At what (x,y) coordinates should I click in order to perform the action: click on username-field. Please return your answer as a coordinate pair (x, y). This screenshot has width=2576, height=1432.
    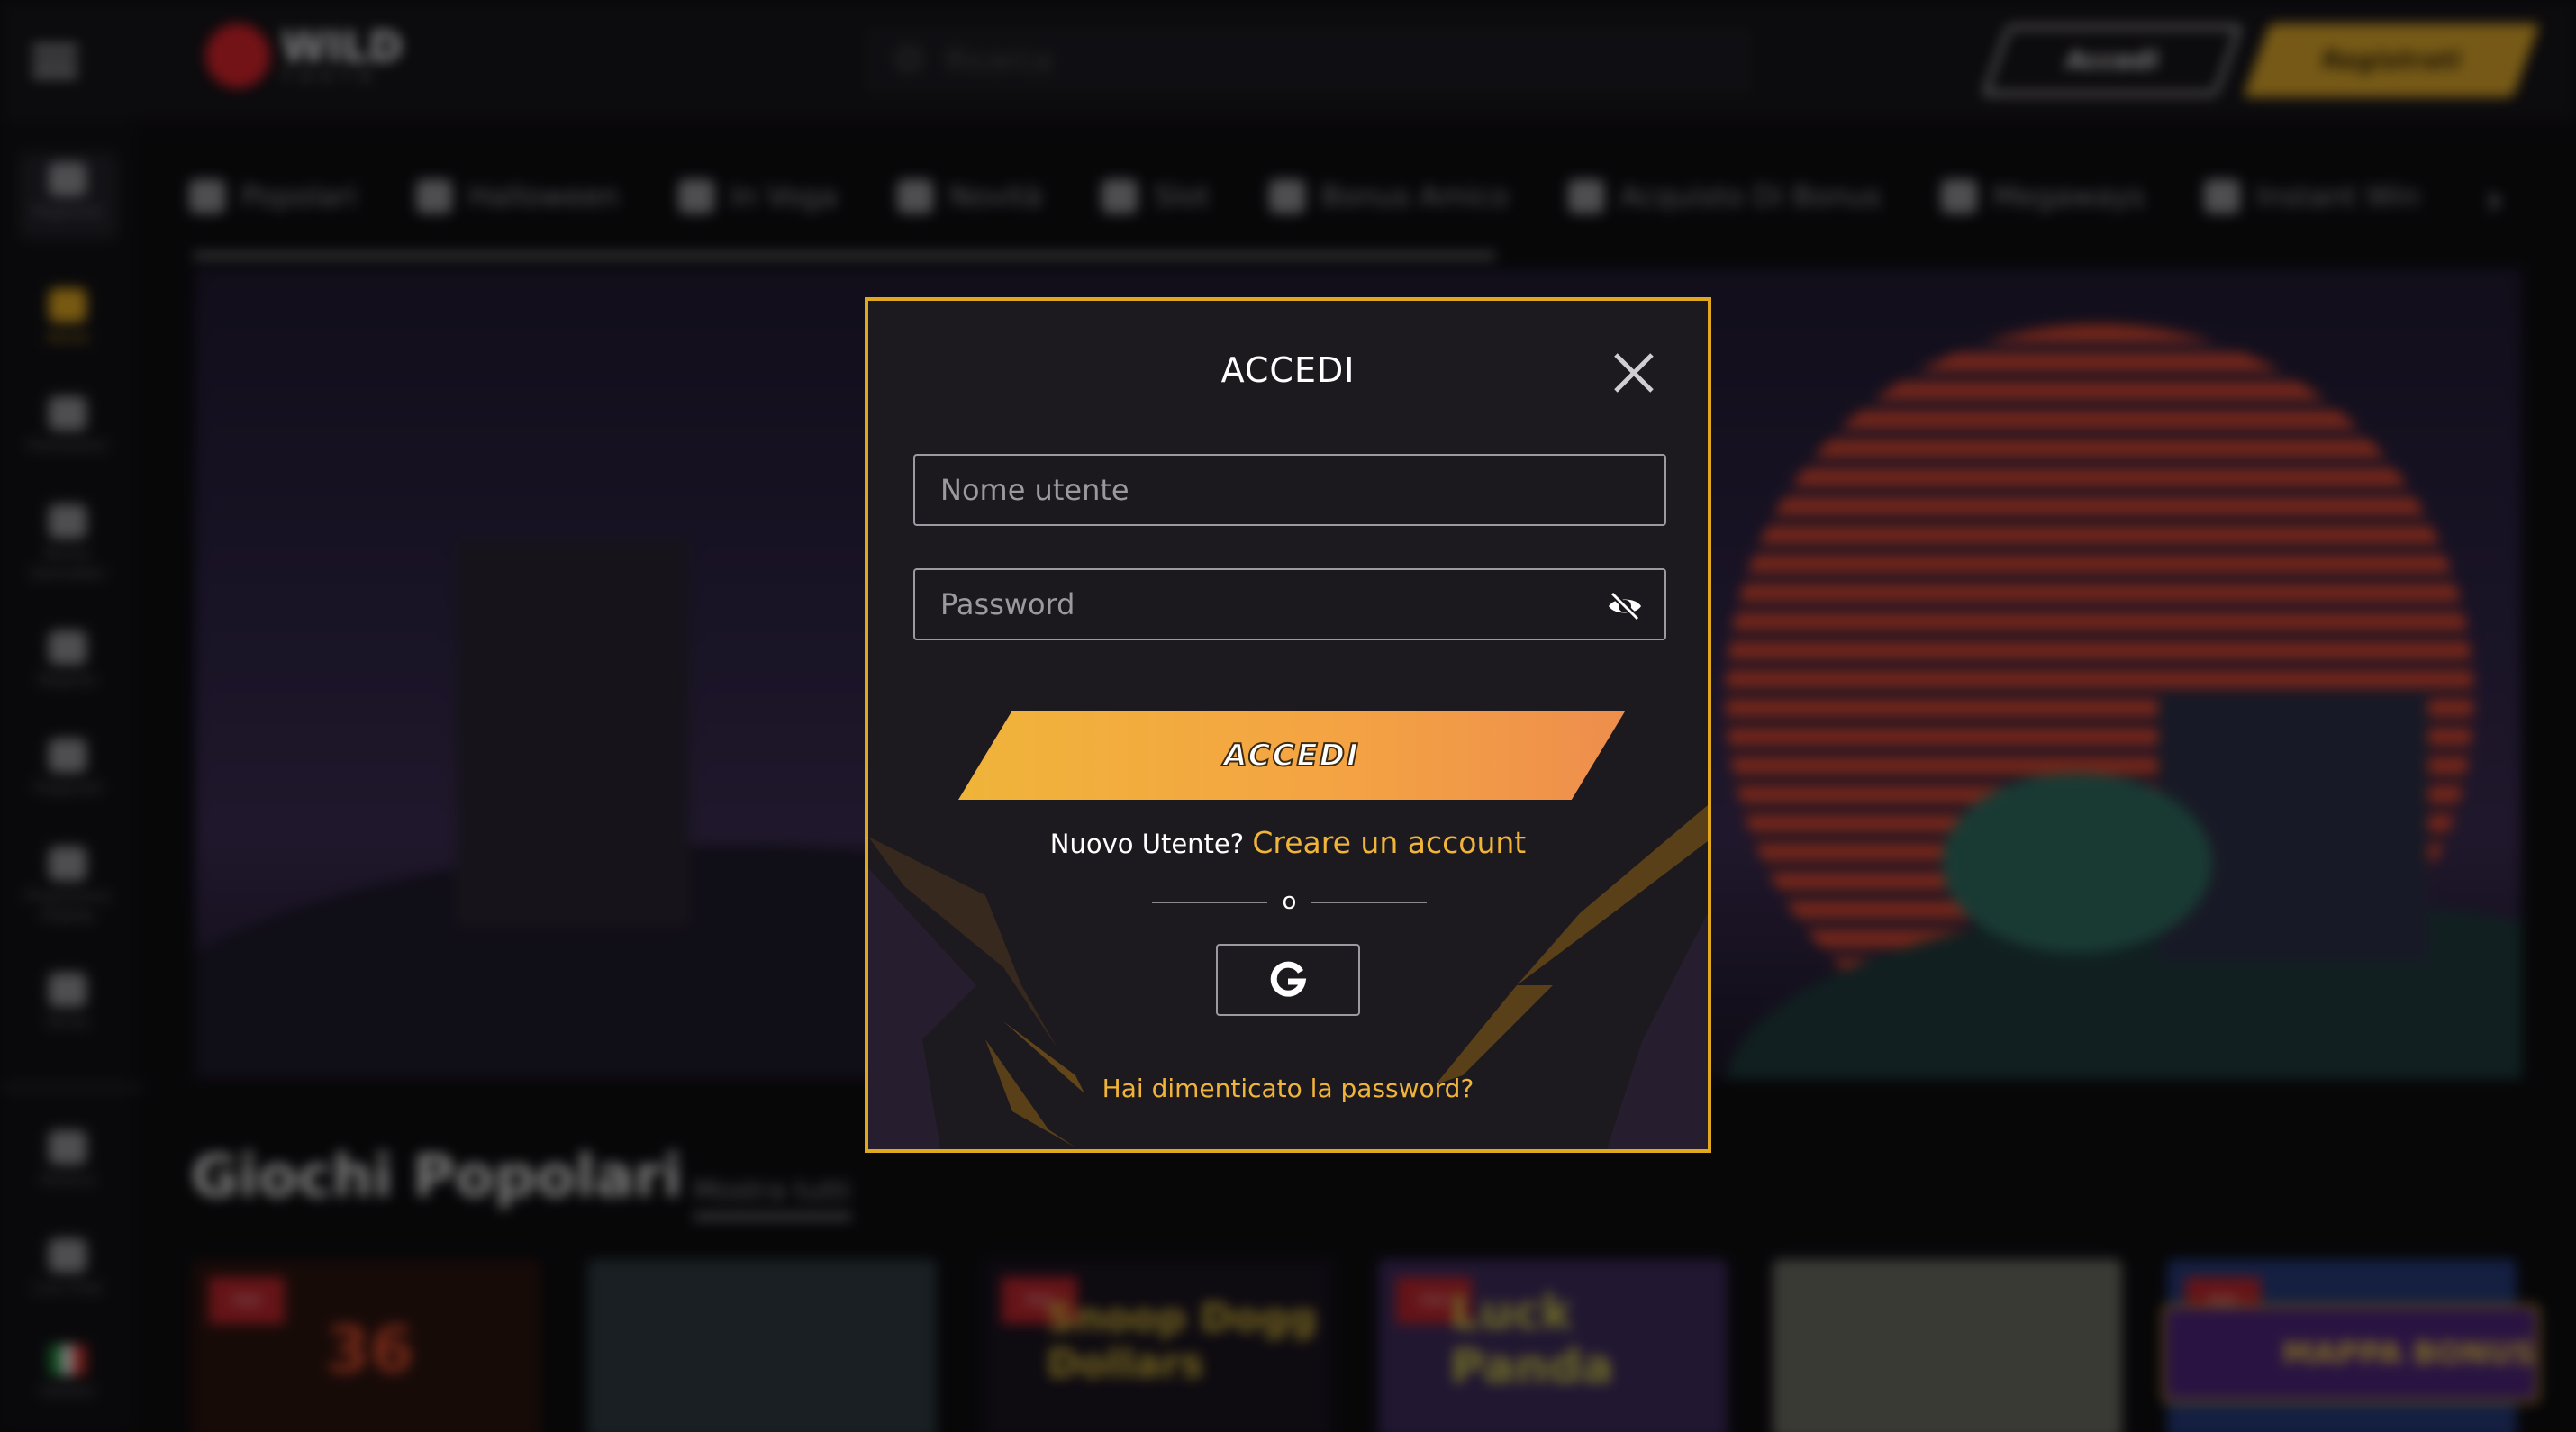
    Looking at the image, I should click on (1289, 490).